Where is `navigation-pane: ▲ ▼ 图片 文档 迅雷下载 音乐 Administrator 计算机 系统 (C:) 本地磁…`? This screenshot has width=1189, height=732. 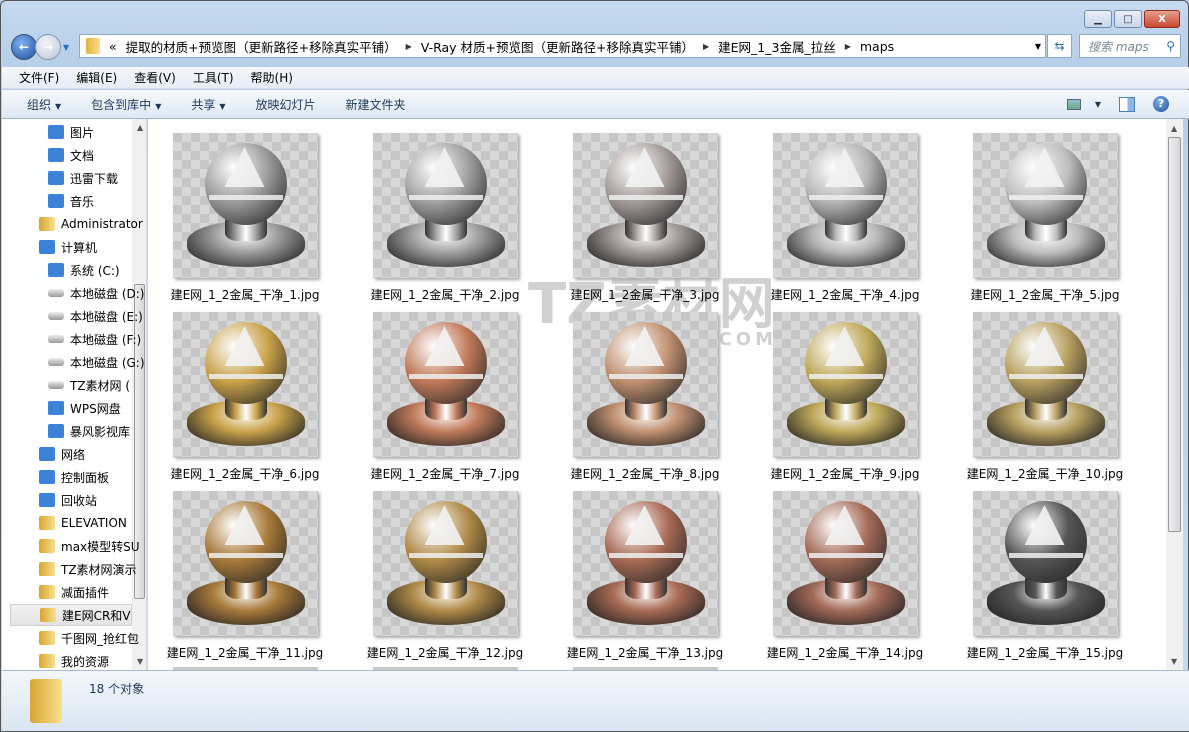 navigation-pane: ▲ ▼ 图片 文档 迅雷下载 音乐 Administrator 计算机 系统 (C:) 本地磁… is located at coordinates (74, 394).